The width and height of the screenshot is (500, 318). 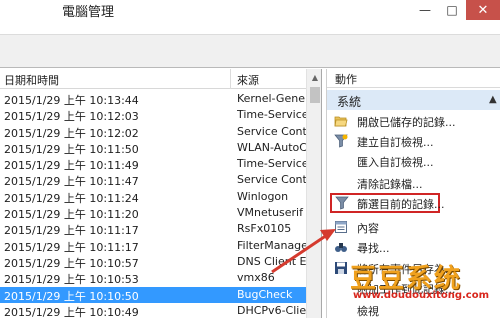 What do you see at coordinates (153, 180) in the screenshot?
I see `table-row: 2015/1/29 上午 10:11:47 Service Control` at bounding box center [153, 180].